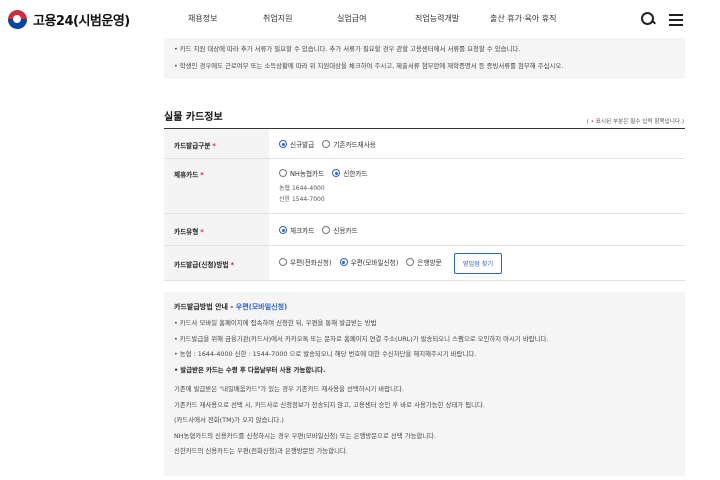 This screenshot has width=720, height=480. What do you see at coordinates (635, 122) in the screenshot?
I see `required-note: ( • 표시된 부분은 필수 입력 항목입니다.)` at bounding box center [635, 122].